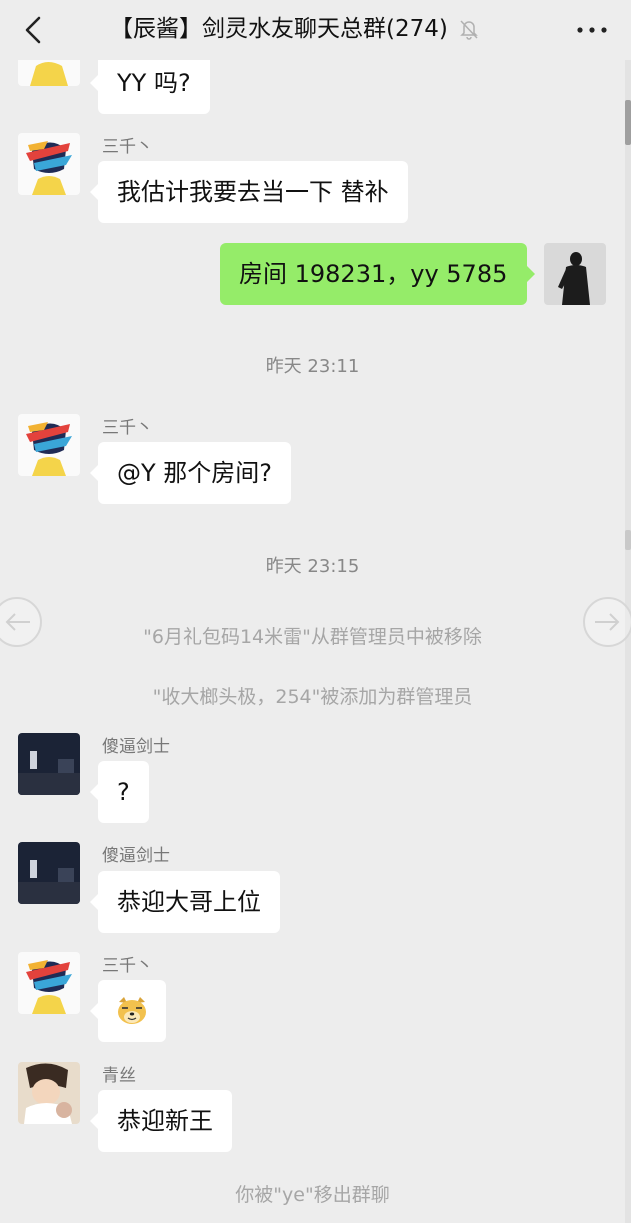  I want to click on more-dots-icon, so click(592, 30).